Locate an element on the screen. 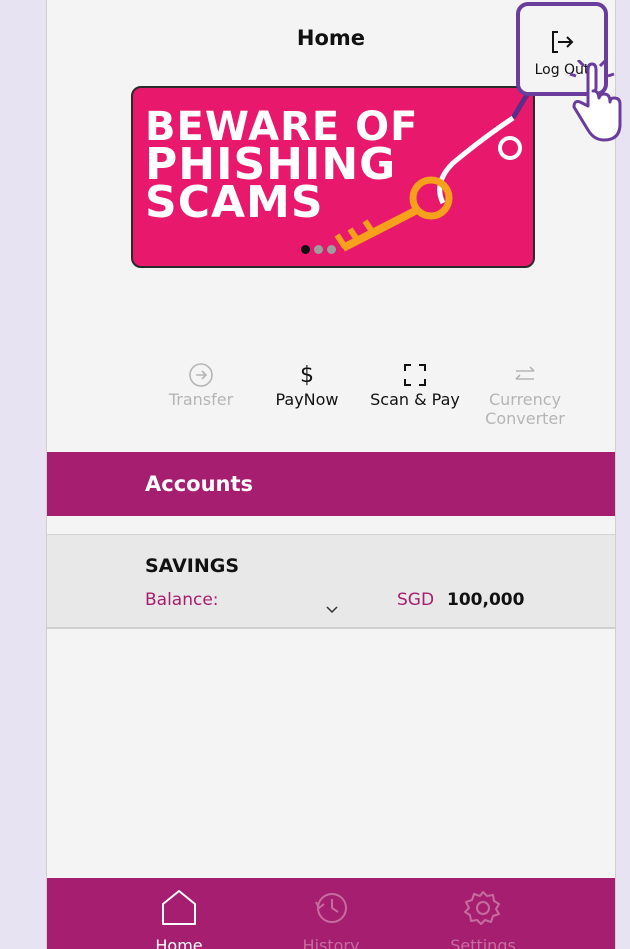  home-icon is located at coordinates (179, 907).